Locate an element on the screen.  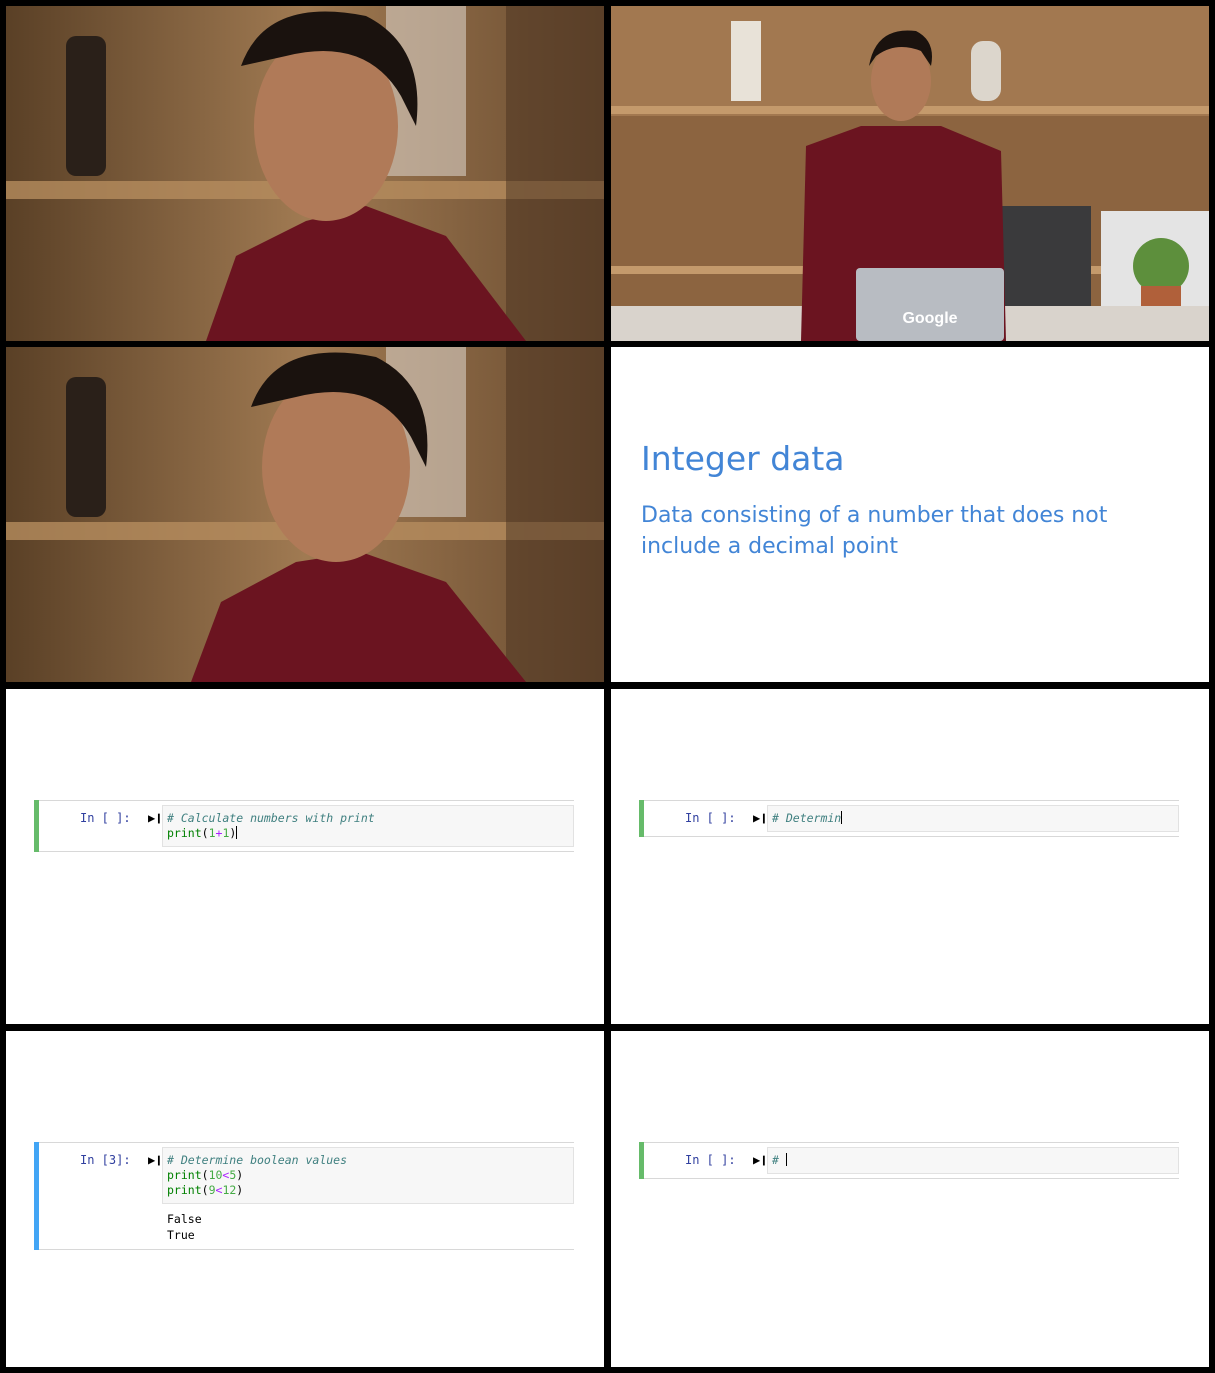
code-cell: In [ ]: ▶❙ # is located at coordinates (909, 1160).